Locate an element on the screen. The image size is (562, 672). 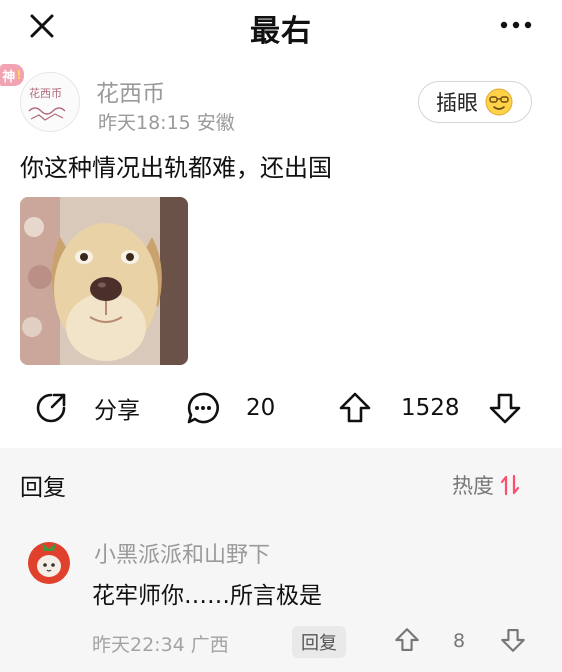
author-name: 花西币 is located at coordinates (130, 91).